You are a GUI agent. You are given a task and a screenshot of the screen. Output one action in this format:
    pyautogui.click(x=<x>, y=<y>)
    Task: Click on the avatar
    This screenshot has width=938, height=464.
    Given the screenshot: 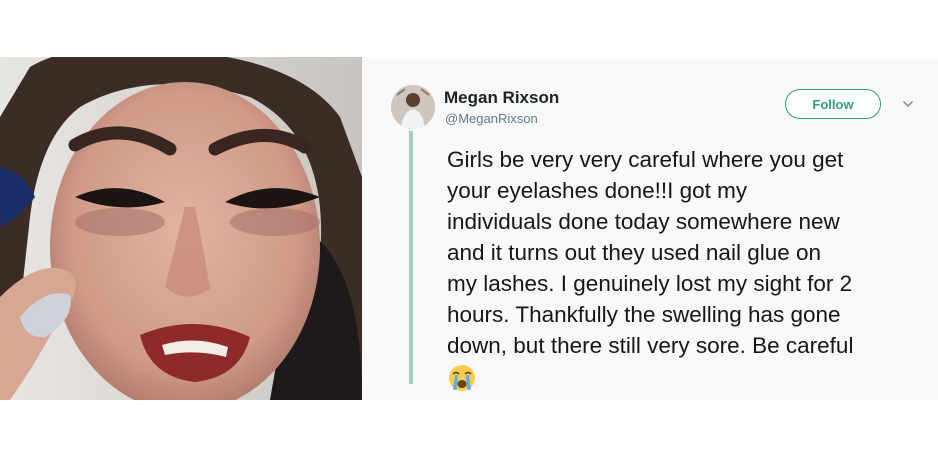 What is the action you would take?
    pyautogui.click(x=413, y=107)
    